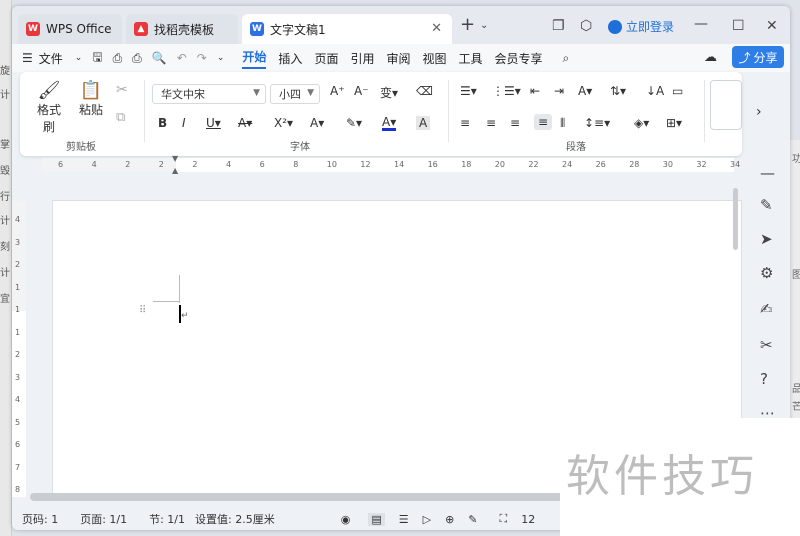 Image resolution: width=800 pixels, height=536 pixels. What do you see at coordinates (245, 123) in the screenshot?
I see `strikethrough-icon: A▾` at bounding box center [245, 123].